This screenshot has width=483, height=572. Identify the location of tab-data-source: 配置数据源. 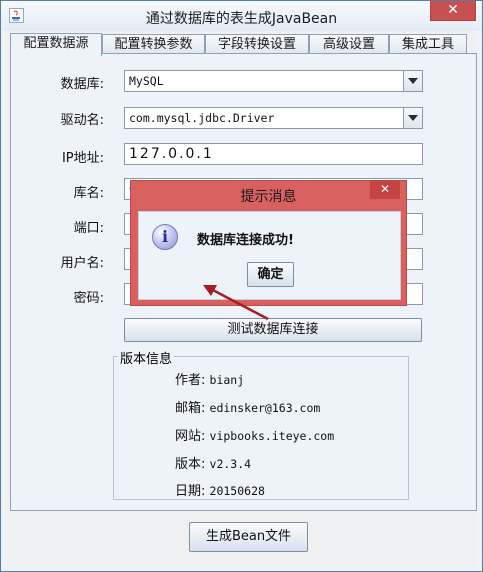
(56, 44).